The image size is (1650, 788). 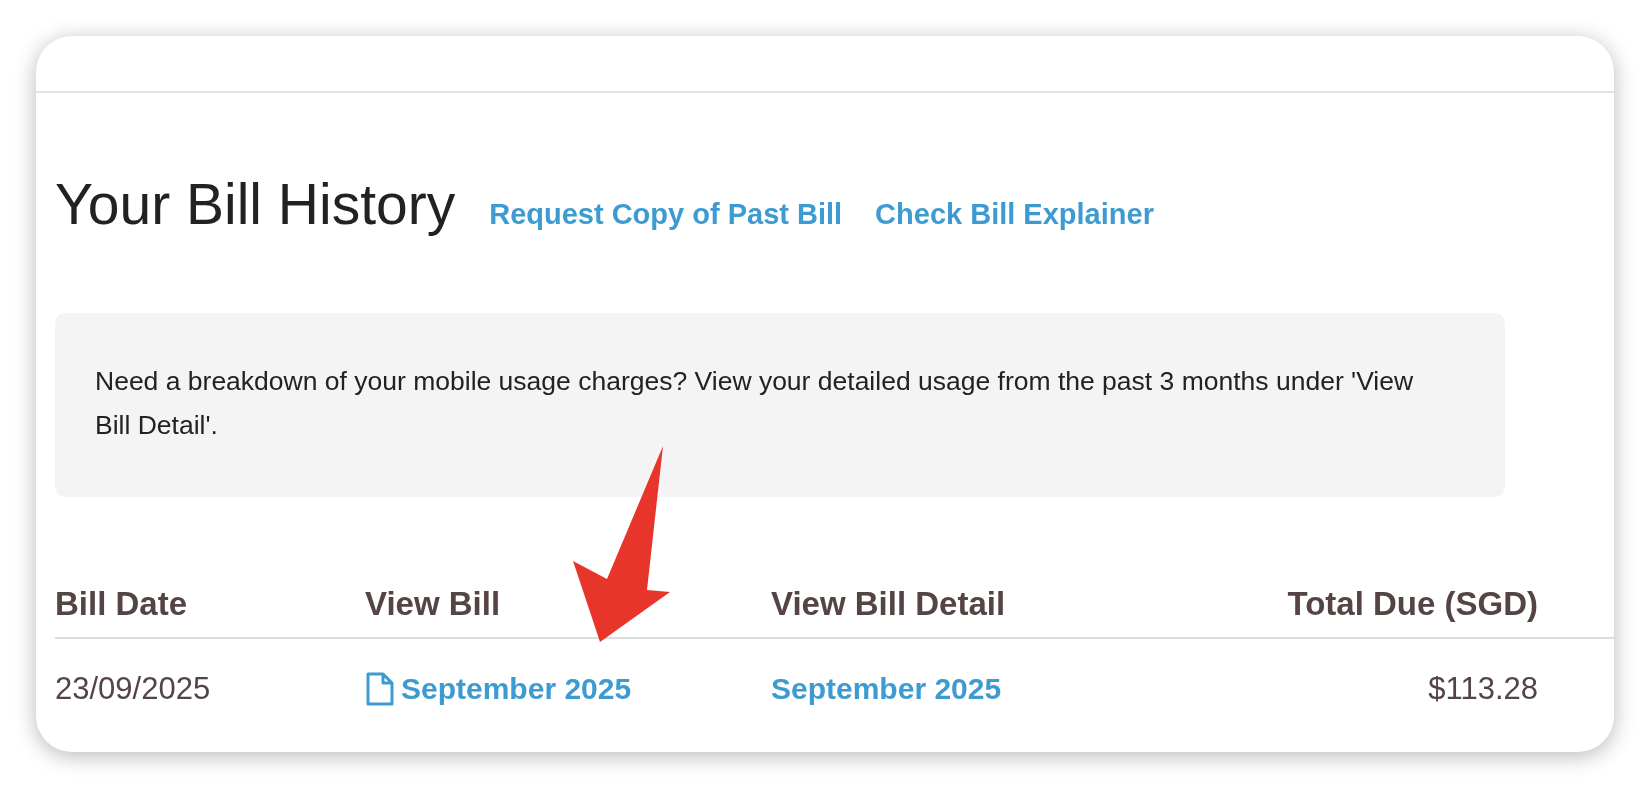 What do you see at coordinates (380, 689) in the screenshot?
I see `document-icon` at bounding box center [380, 689].